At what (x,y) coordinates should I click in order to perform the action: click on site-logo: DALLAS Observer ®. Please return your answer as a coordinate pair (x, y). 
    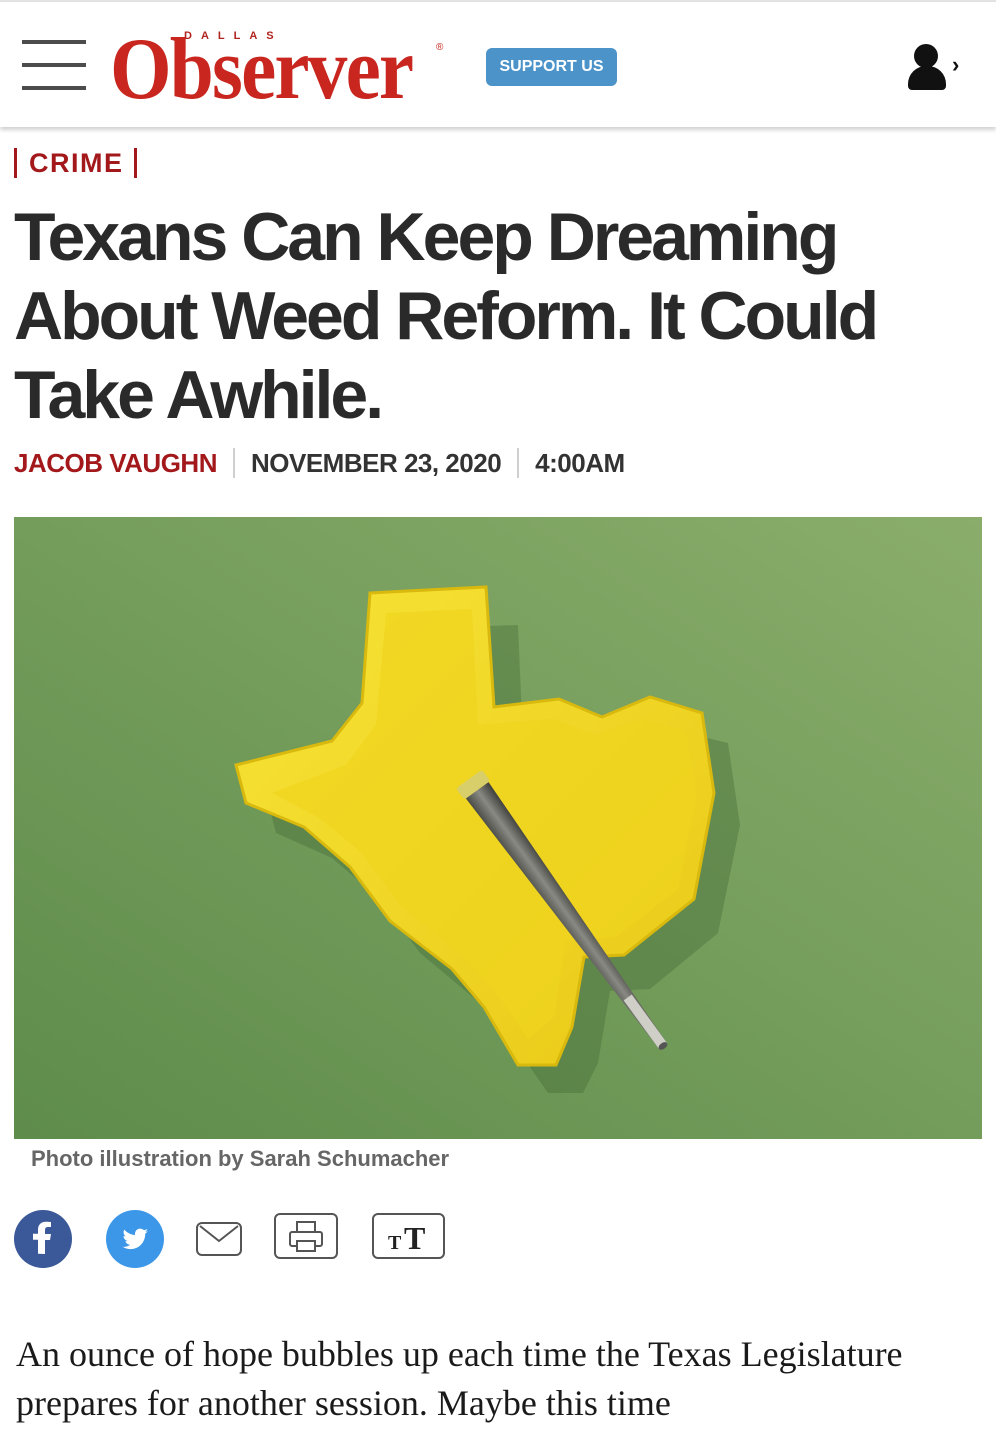
    Looking at the image, I should click on (280, 66).